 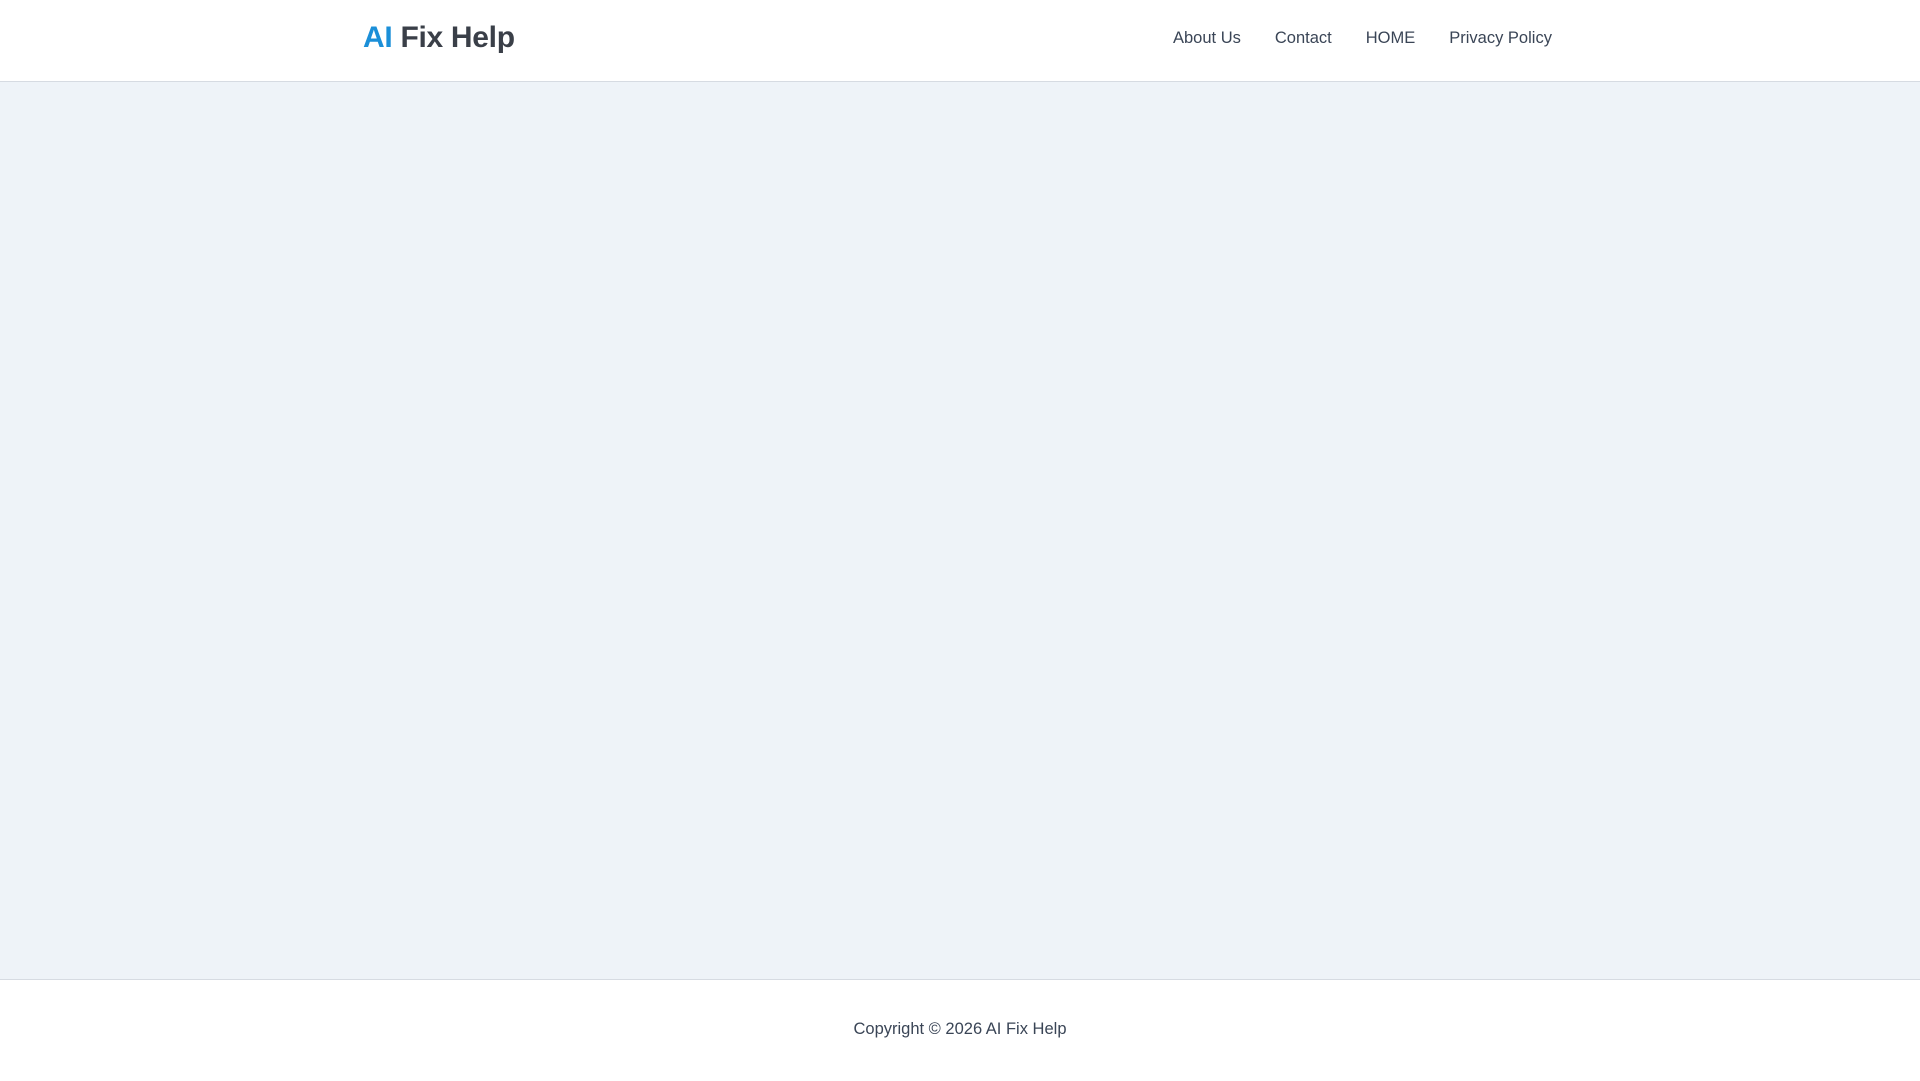 I want to click on logo-text: Fix Help, so click(x=457, y=37).